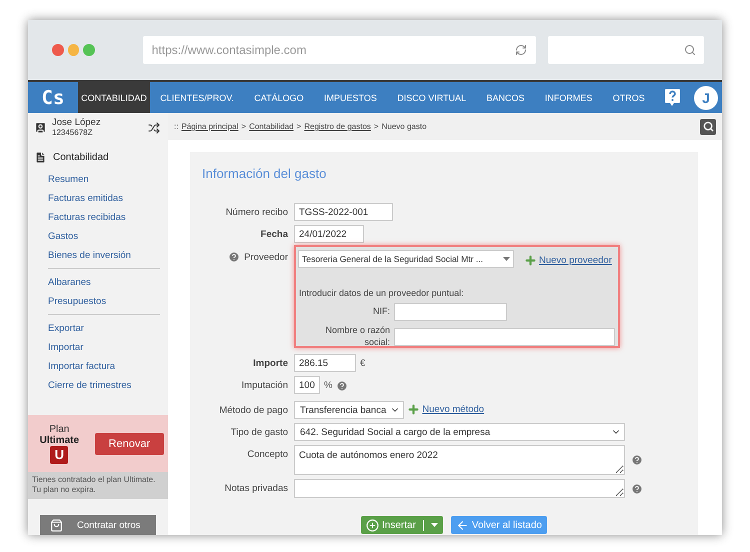 The height and width of the screenshot is (552, 750). I want to click on field-label: Proveedor, so click(266, 257).